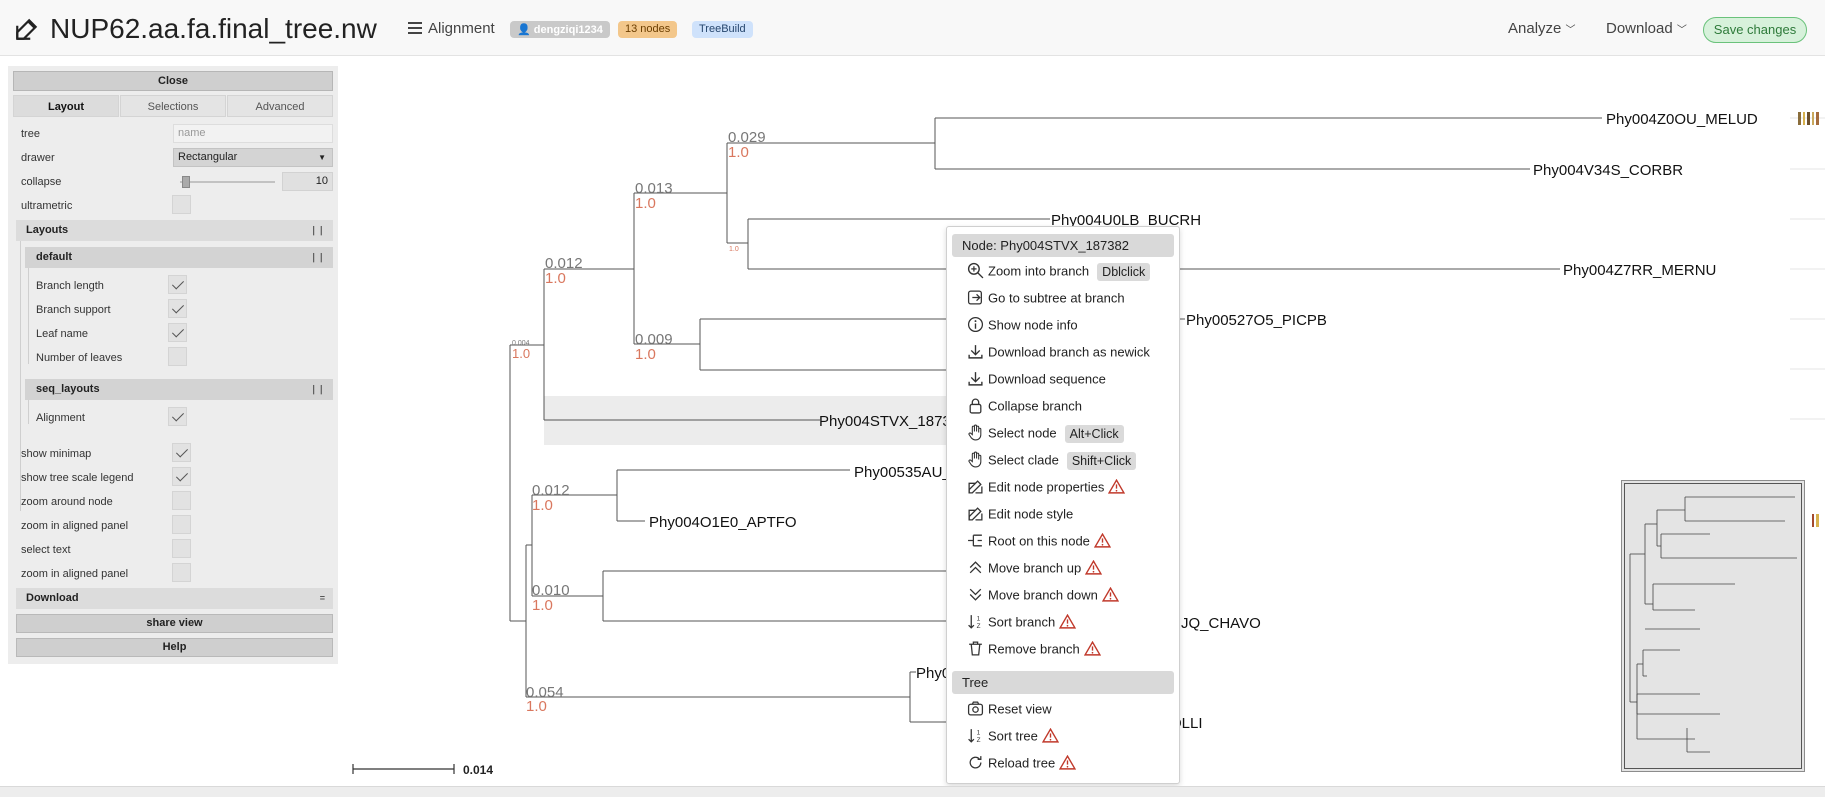 The image size is (1825, 797). Describe the element at coordinates (1046, 298) in the screenshot. I see `menu-go-to-subtree: Go to subtree at branch` at that location.